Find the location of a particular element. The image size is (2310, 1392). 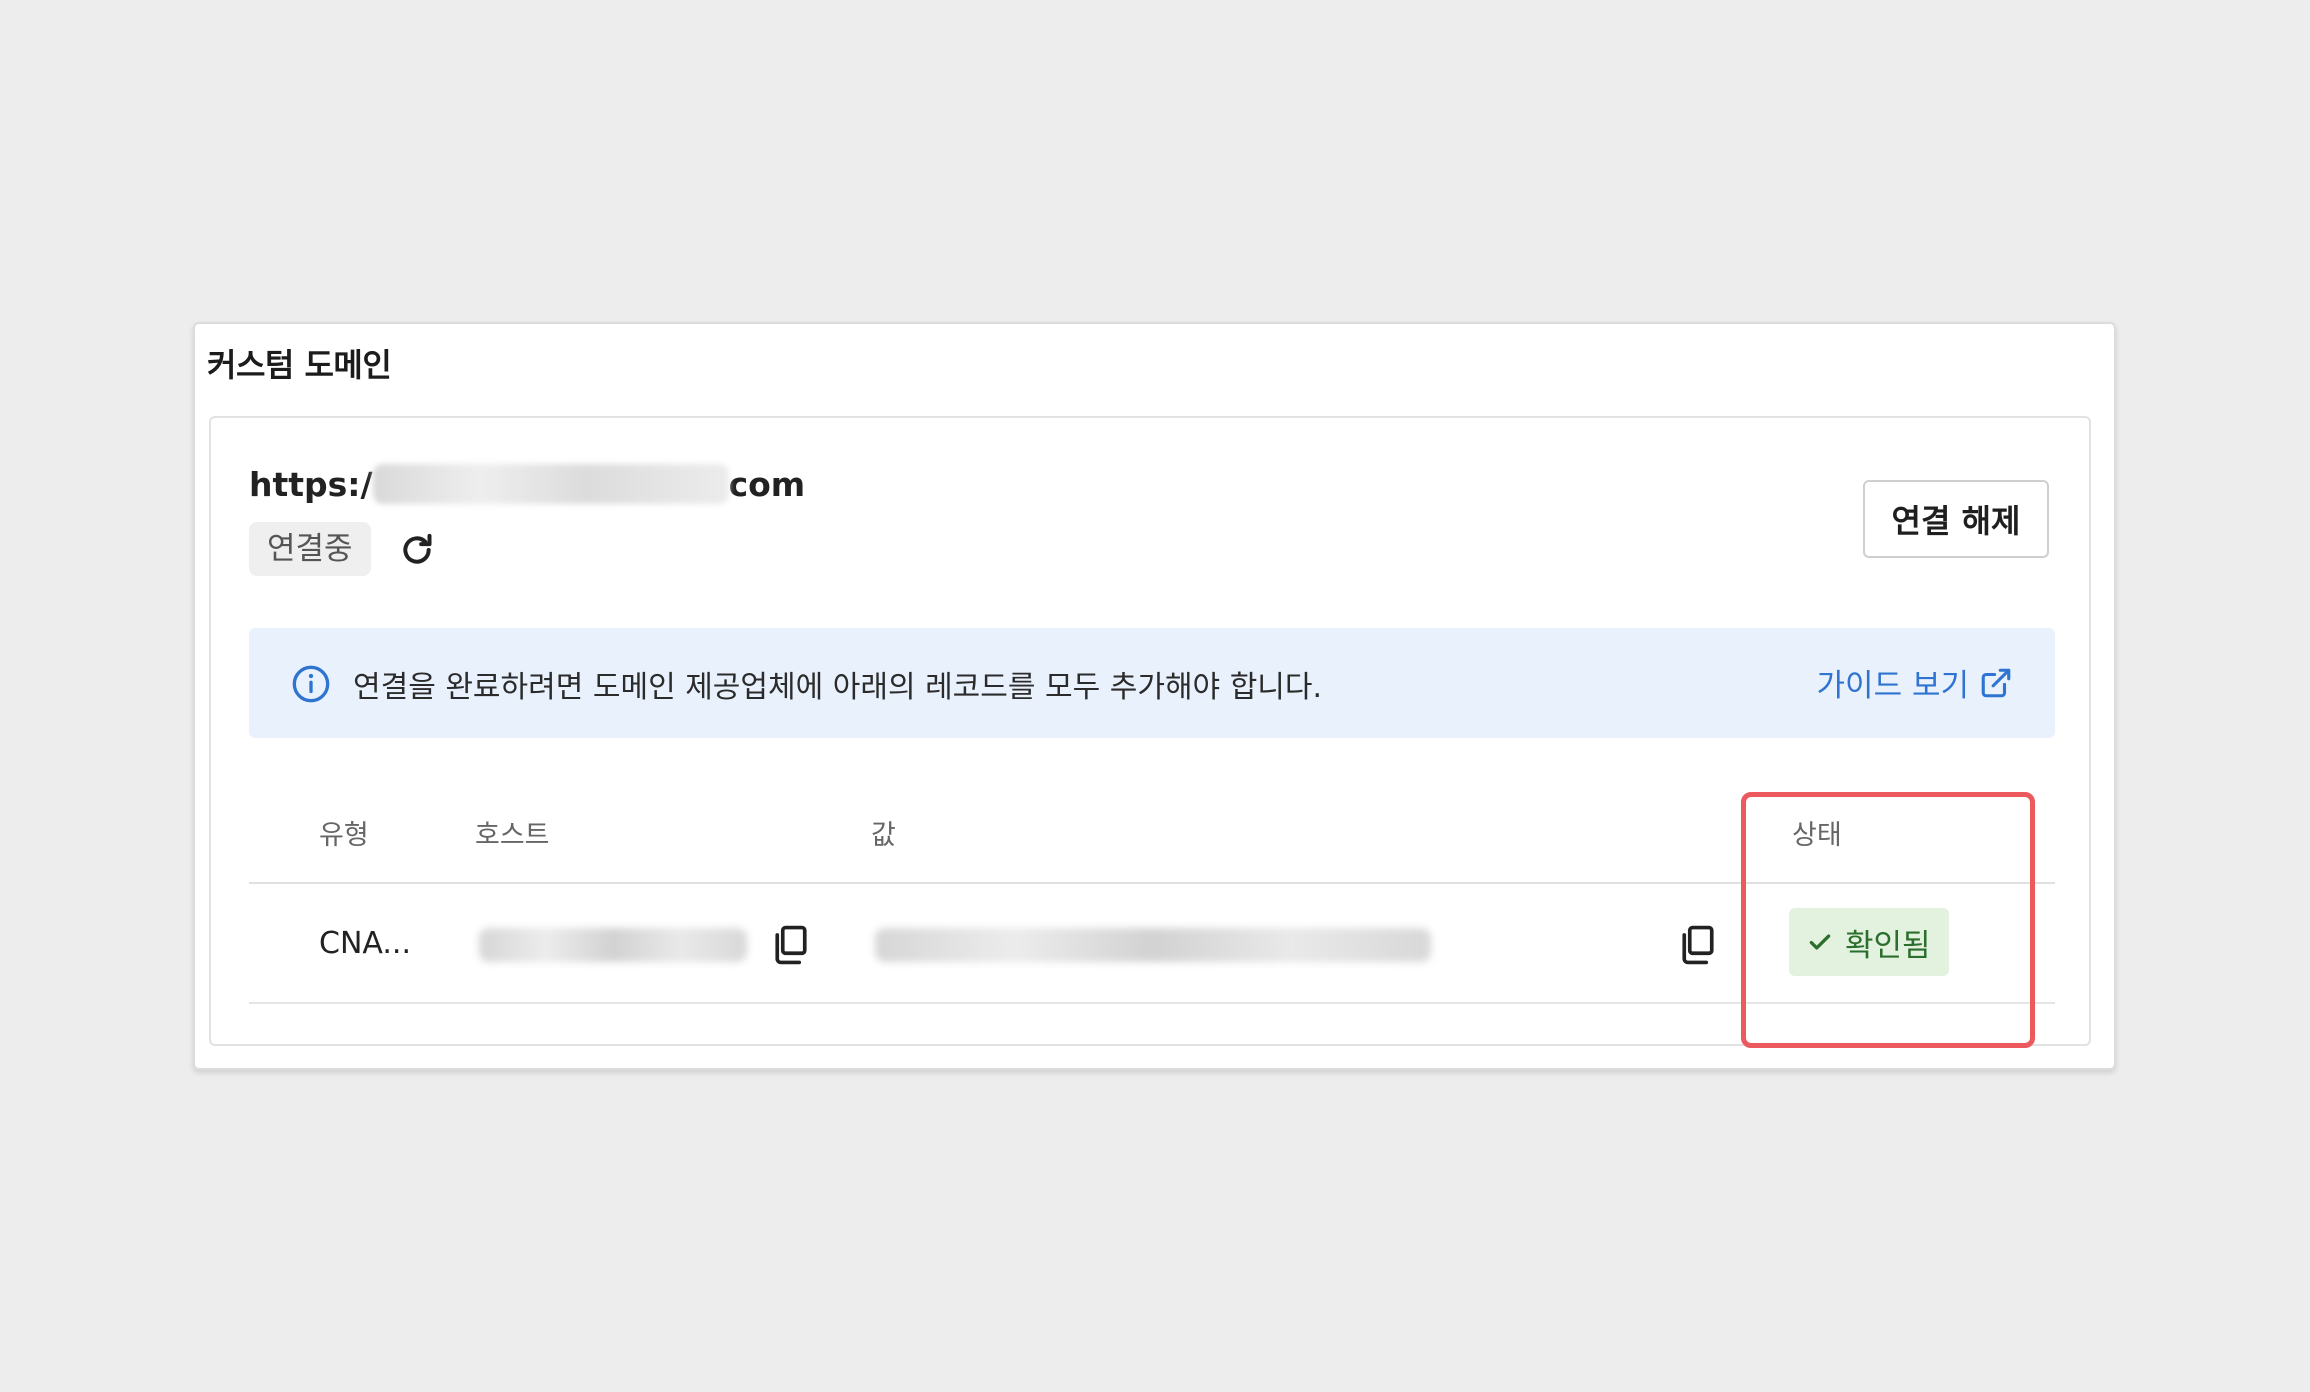

guide-link-label: 가이드 보기 is located at coordinates (1892, 686).